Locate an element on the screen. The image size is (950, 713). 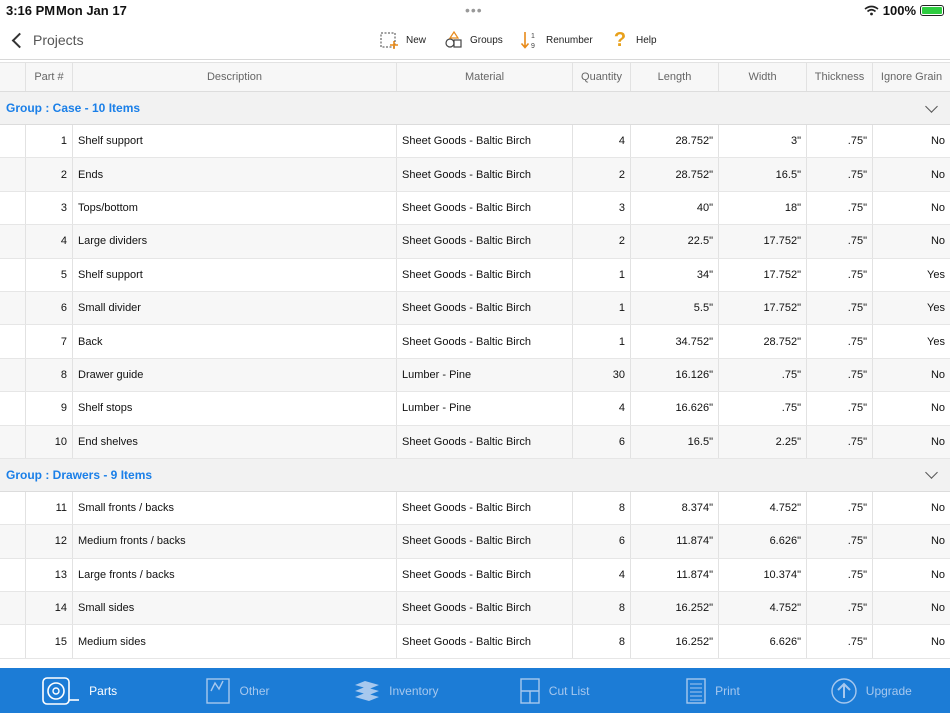
width-cell: 28.752" is located at coordinates (763, 341).